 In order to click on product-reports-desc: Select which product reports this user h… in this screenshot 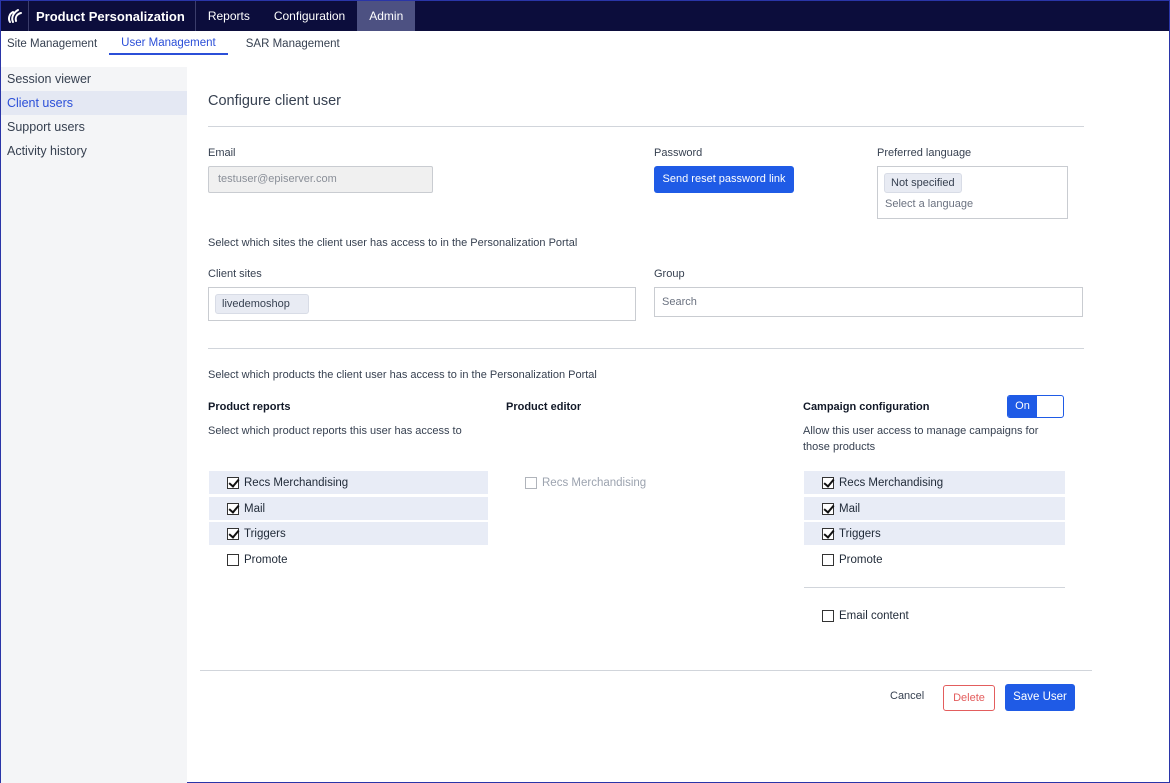, I will do `click(335, 431)`.